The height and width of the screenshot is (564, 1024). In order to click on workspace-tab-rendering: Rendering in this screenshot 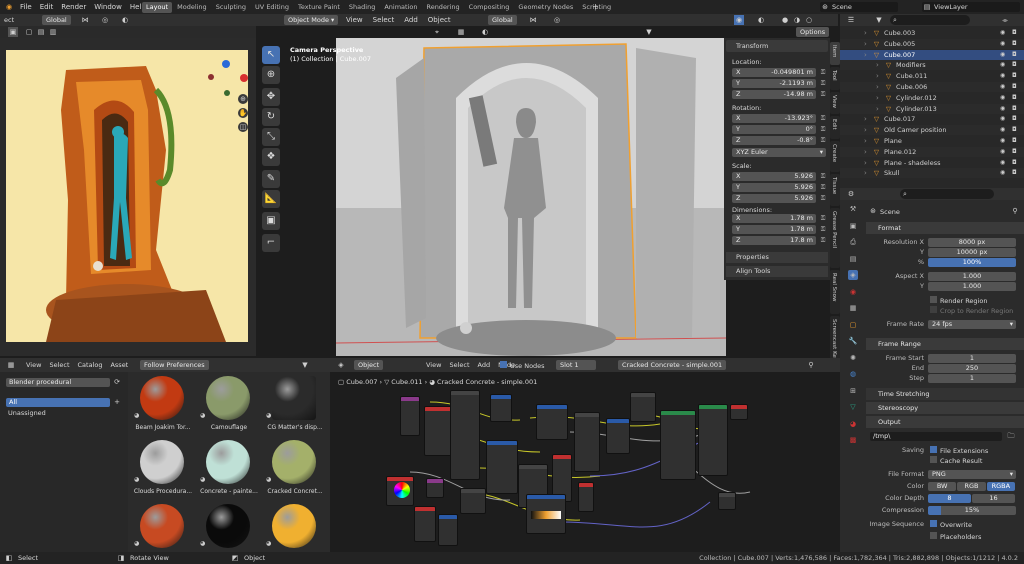, I will do `click(442, 7)`.